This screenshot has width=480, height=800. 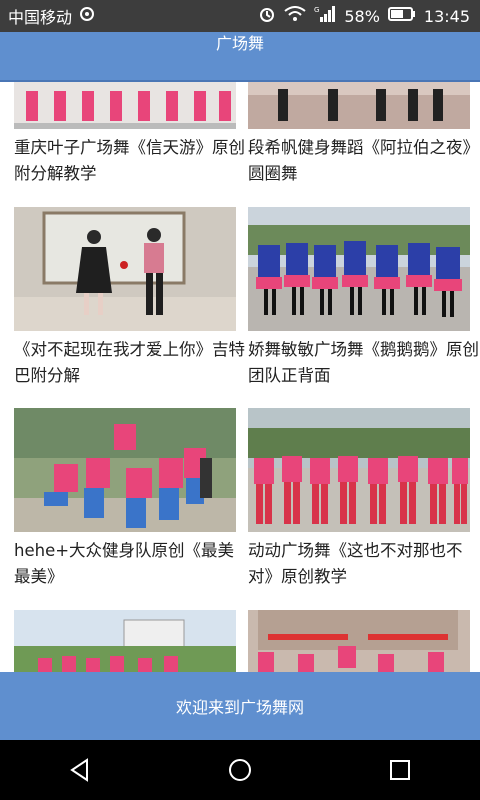 I want to click on alarm-icon, so click(x=267, y=16).